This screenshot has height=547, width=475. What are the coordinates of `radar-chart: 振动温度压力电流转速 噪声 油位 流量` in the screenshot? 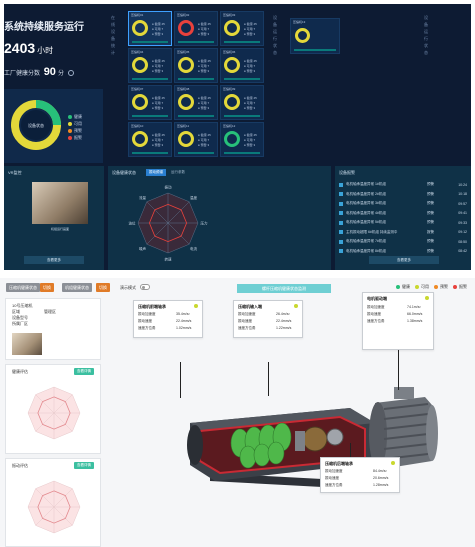 It's located at (168, 223).